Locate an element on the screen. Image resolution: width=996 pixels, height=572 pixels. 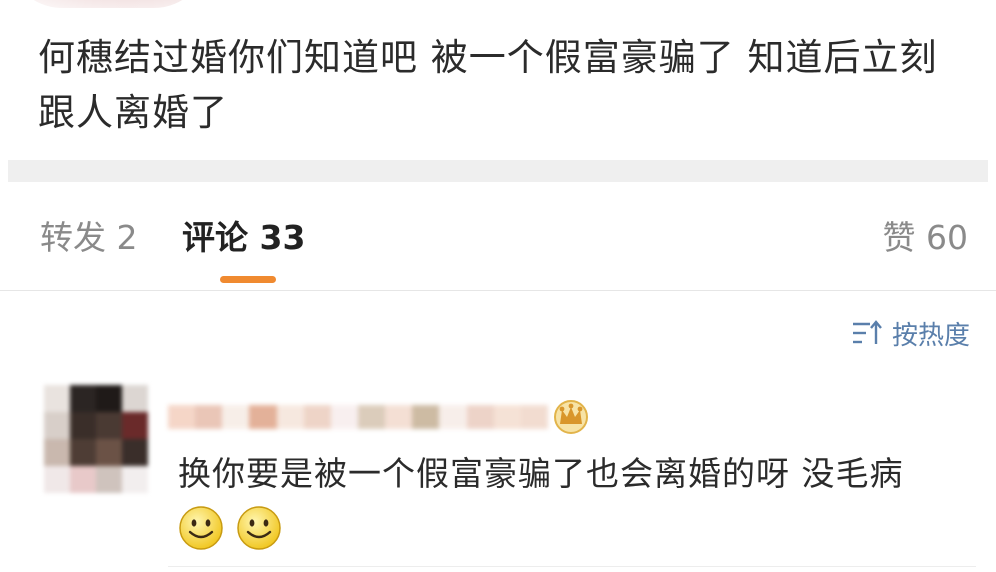
post-author-avatar is located at coordinates (108, 4).